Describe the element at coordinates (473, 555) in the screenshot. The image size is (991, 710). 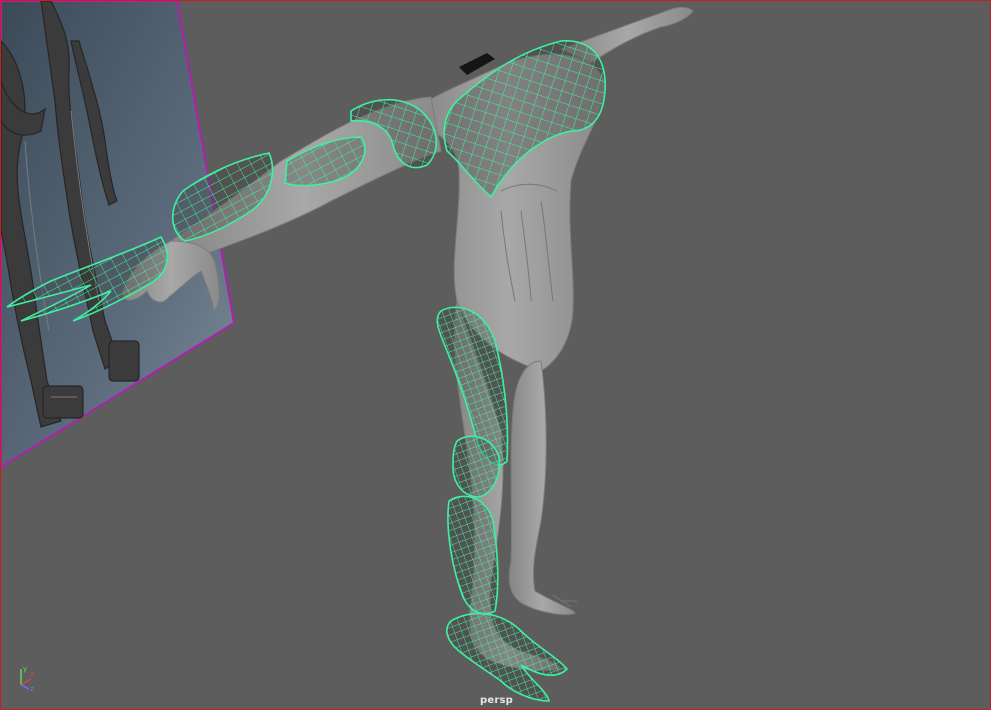
I see `shin-armor-wireframe` at that location.